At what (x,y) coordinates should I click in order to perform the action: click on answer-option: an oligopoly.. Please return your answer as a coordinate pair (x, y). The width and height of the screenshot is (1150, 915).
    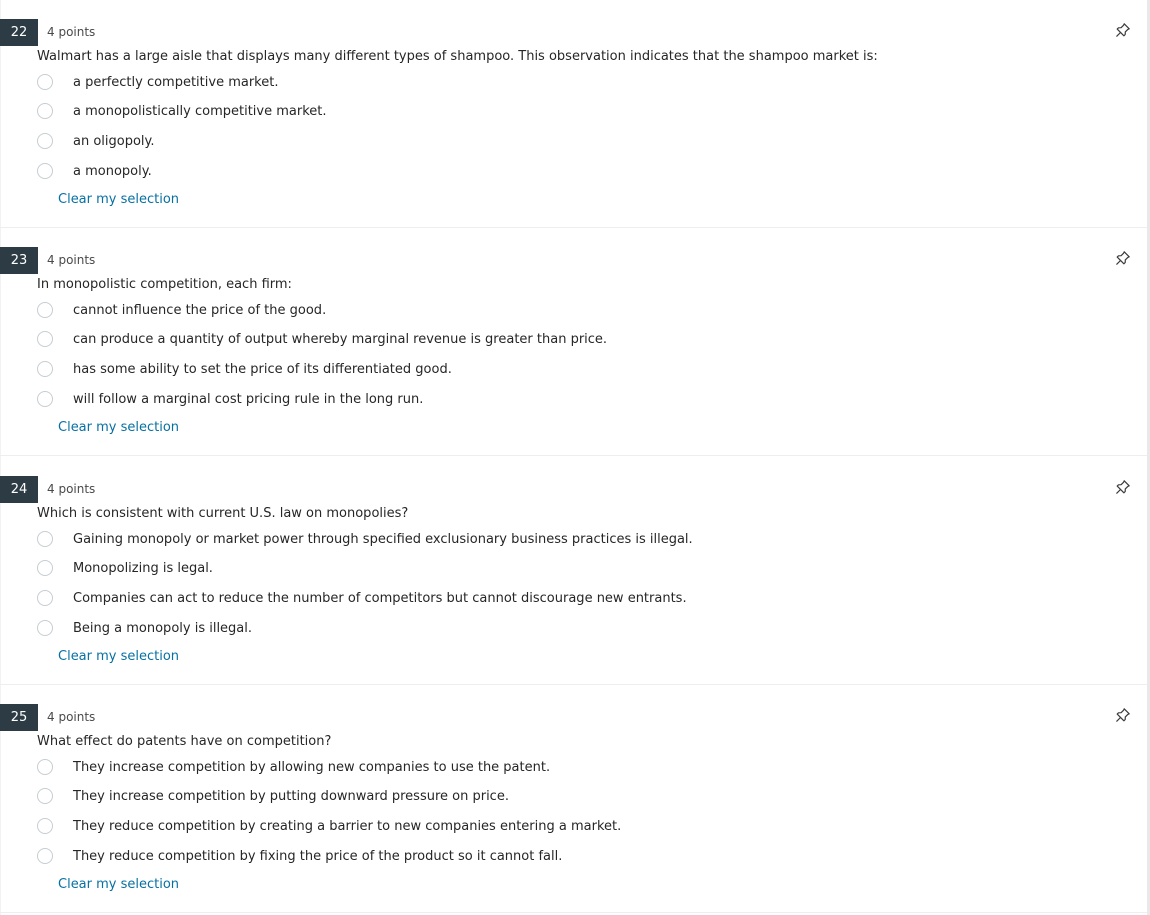
    Looking at the image, I should click on (487, 143).